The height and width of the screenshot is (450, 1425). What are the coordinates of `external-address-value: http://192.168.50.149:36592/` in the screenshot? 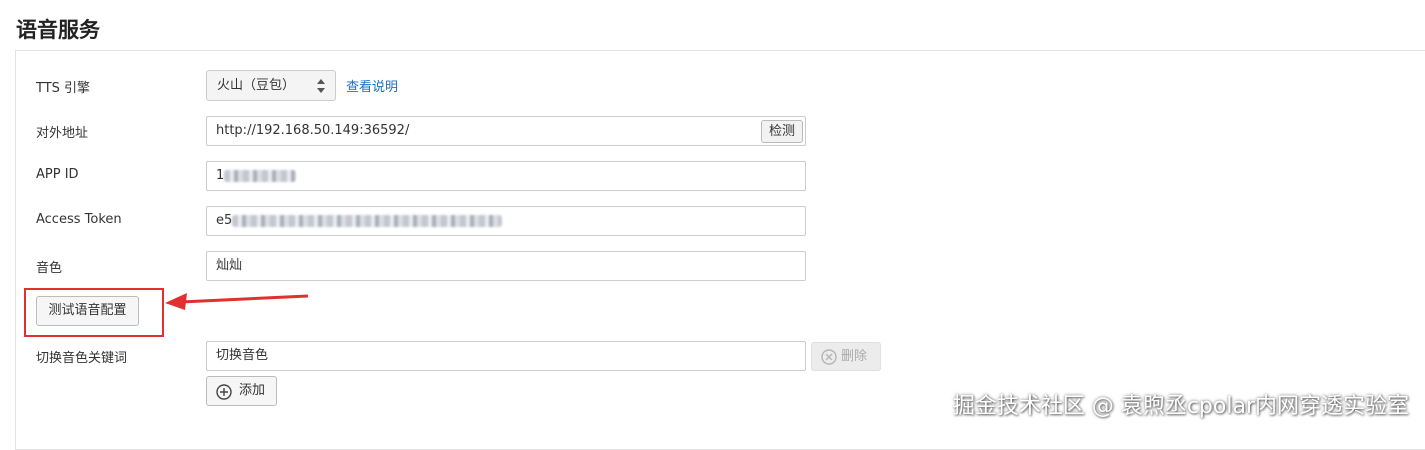 It's located at (313, 130).